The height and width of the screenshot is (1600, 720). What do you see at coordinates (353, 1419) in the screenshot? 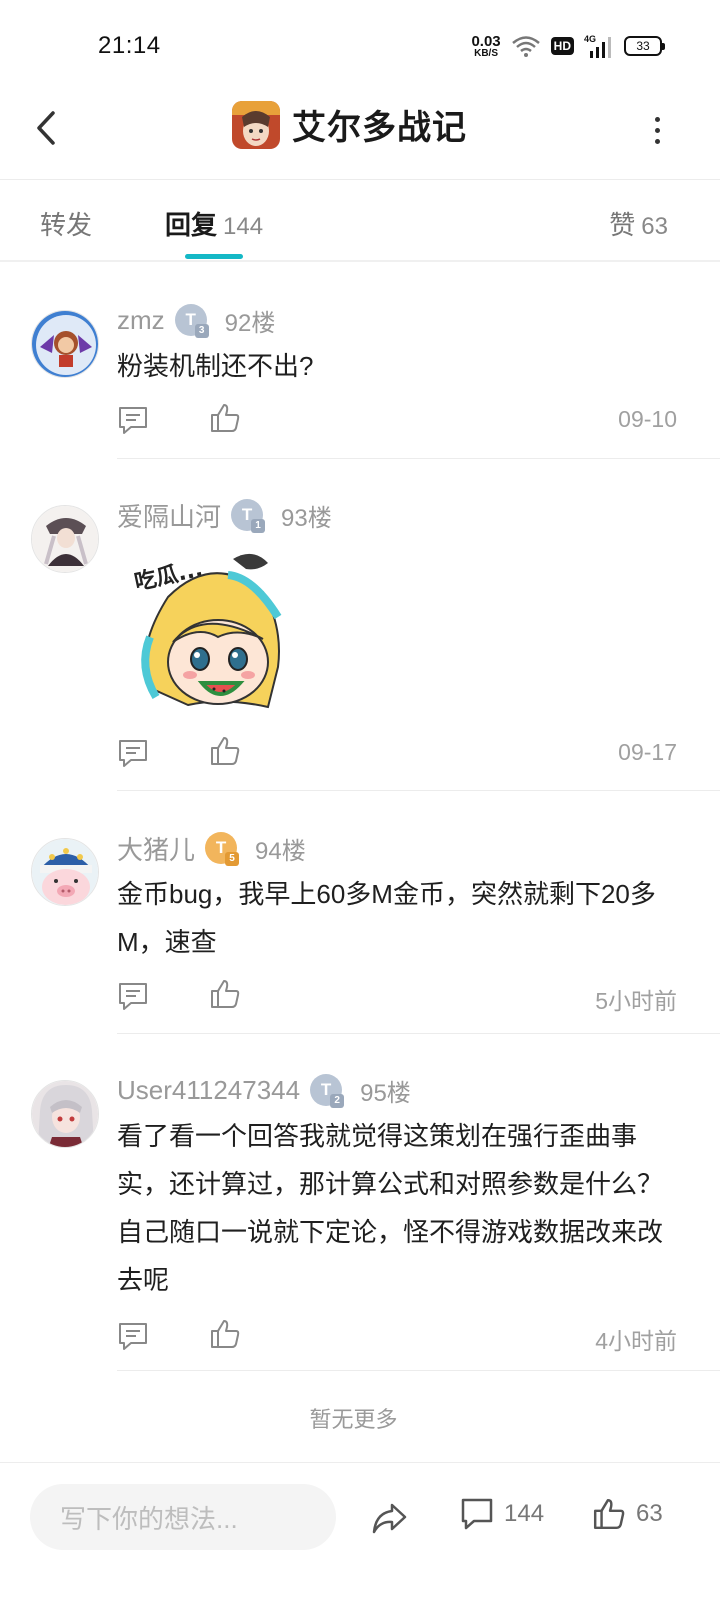
I see `no-more-text: 暂无更多` at bounding box center [353, 1419].